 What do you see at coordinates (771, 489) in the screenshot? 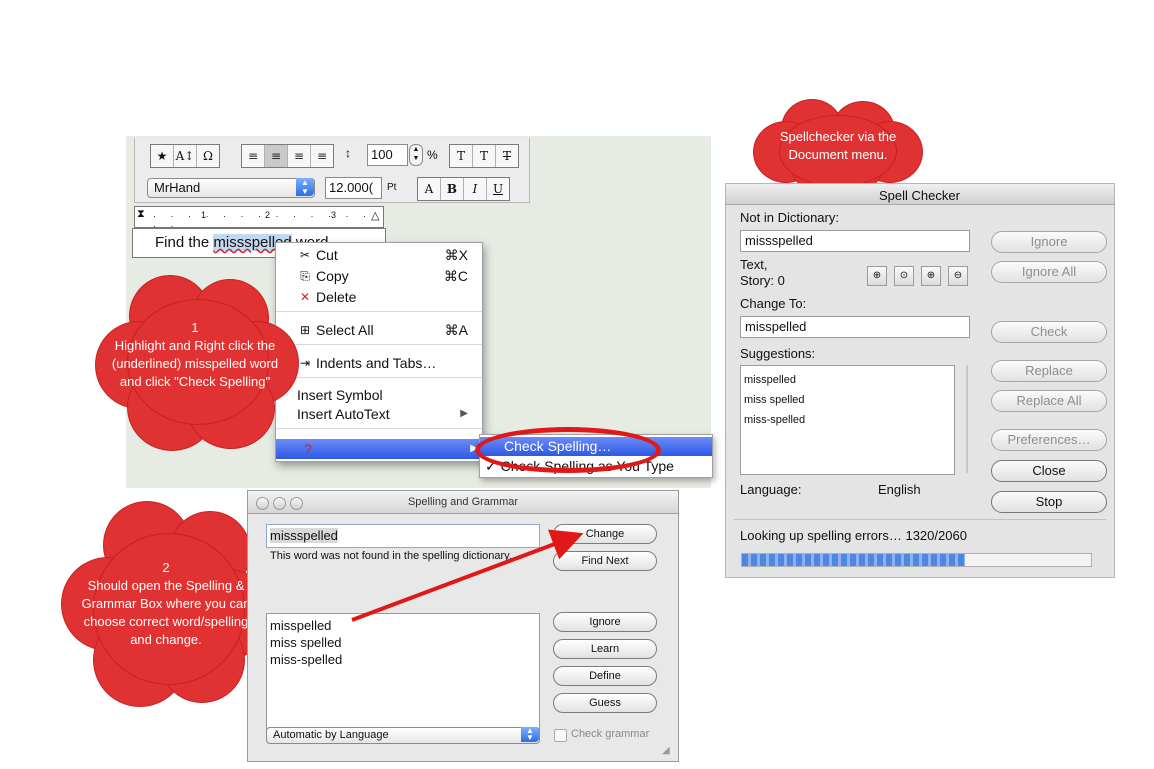
I see `language-label: Language:` at bounding box center [771, 489].